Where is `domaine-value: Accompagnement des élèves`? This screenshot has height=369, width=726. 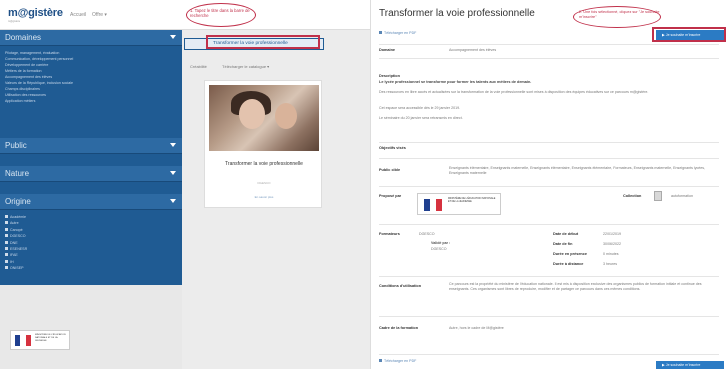
domaine-value: Accompagnement des élèves is located at coordinates (473, 50).